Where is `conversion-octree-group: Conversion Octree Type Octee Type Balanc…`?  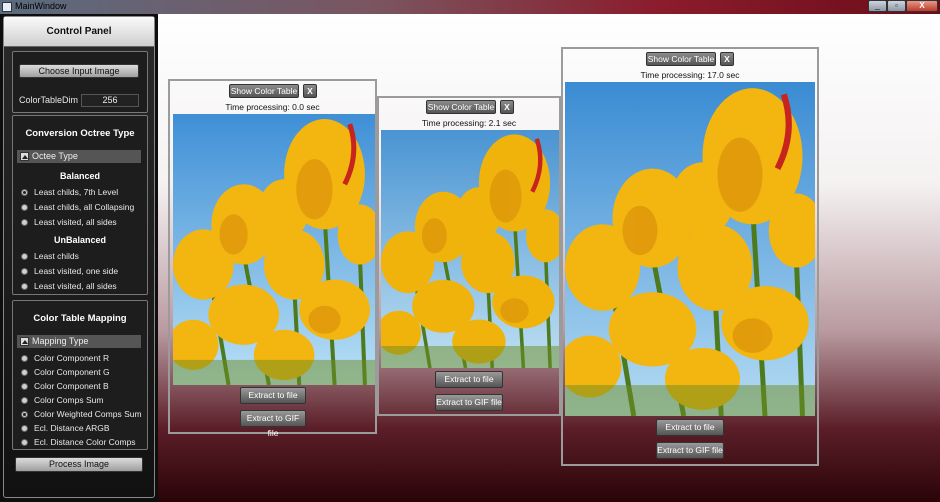 conversion-octree-group: Conversion Octree Type Octee Type Balanc… is located at coordinates (80, 205).